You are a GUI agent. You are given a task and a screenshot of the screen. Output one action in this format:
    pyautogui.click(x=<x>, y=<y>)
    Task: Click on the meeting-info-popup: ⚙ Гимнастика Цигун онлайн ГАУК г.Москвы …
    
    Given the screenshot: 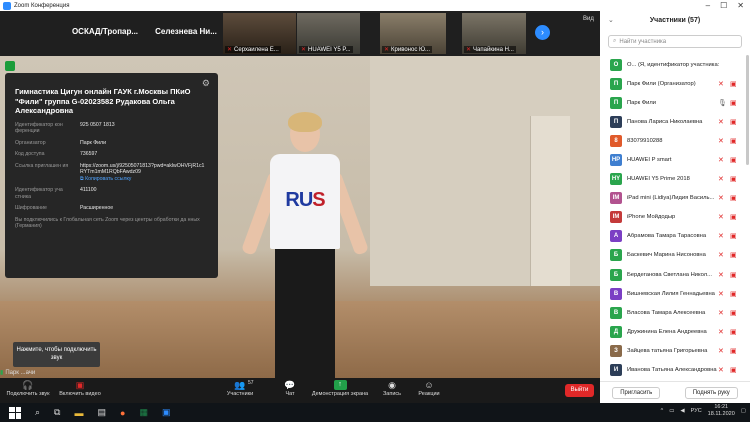 What is the action you would take?
    pyautogui.click(x=111, y=175)
    